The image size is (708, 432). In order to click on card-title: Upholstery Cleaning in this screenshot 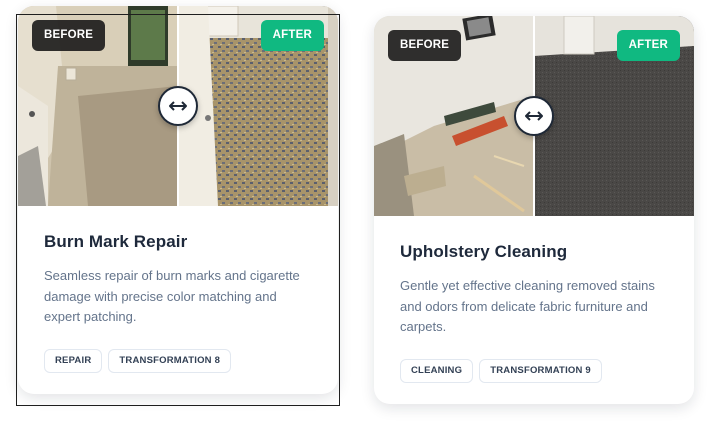, I will do `click(484, 251)`.